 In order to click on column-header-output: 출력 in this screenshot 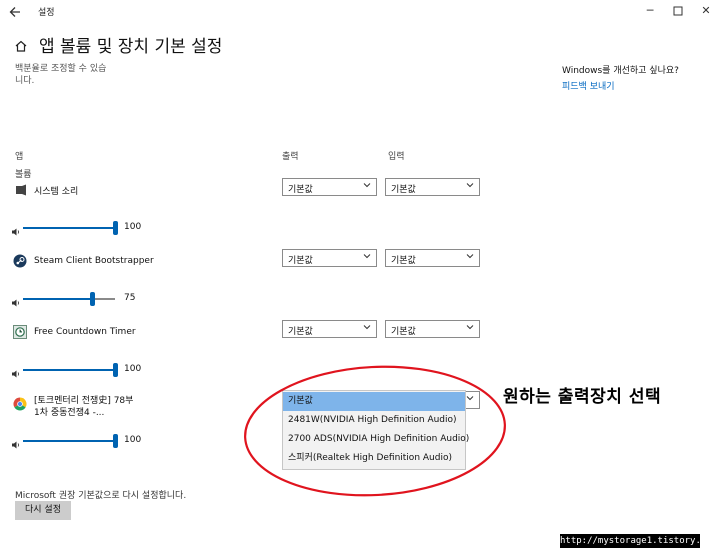, I will do `click(290, 157)`.